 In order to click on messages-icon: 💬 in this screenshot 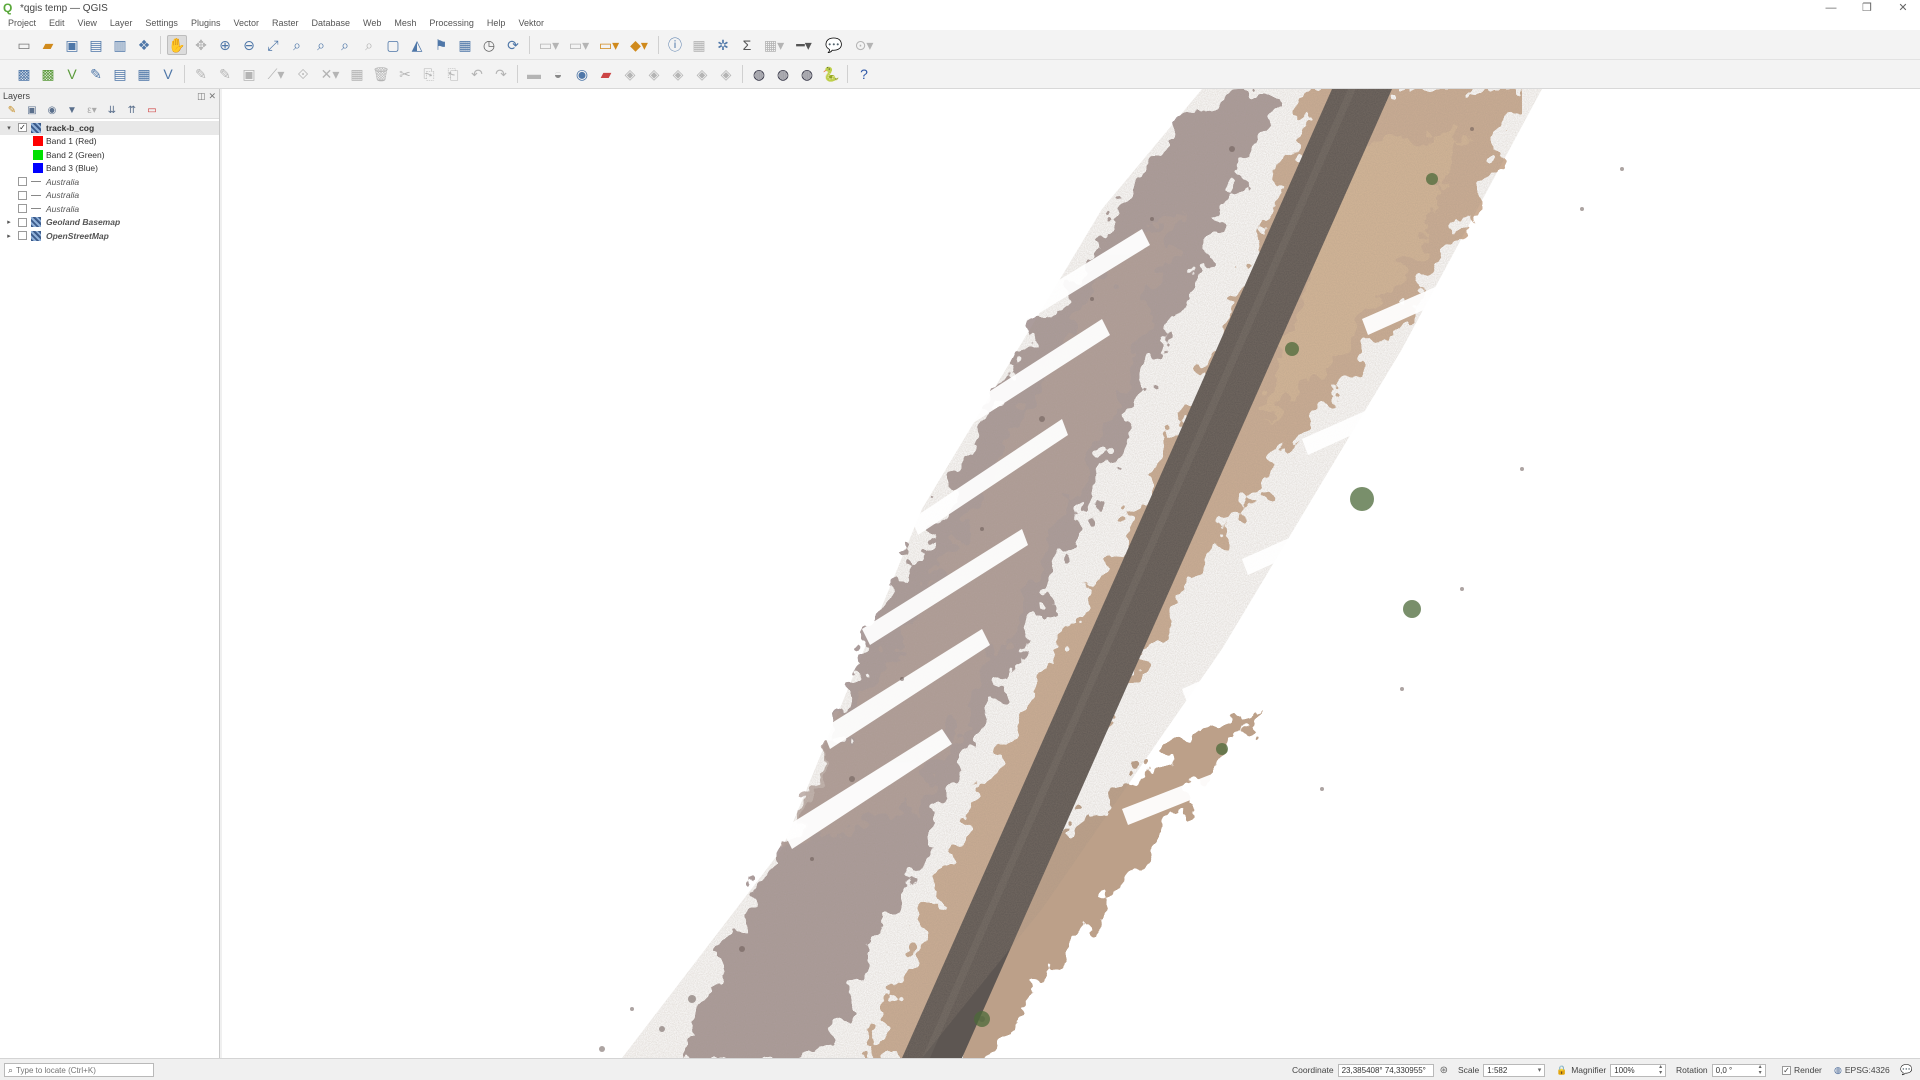, I will do `click(1906, 1070)`.